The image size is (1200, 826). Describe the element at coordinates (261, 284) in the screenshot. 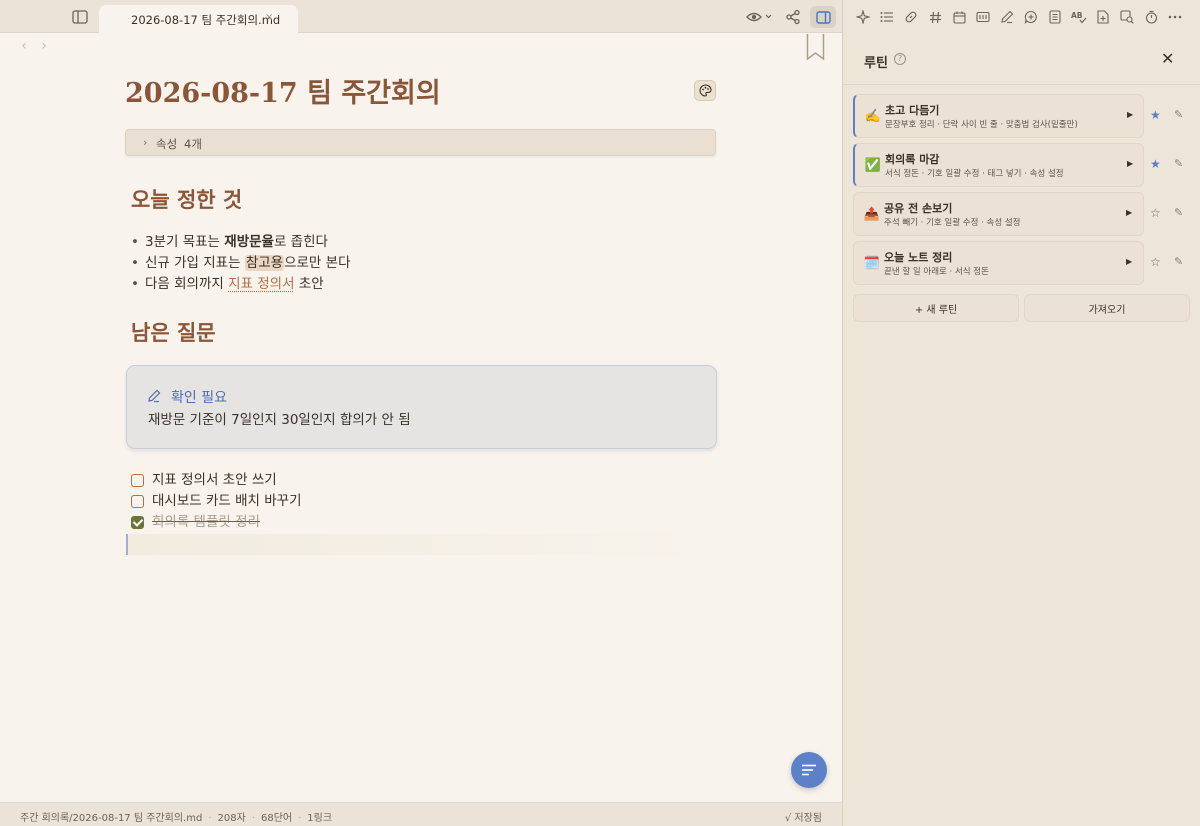

I see `internal-link: 지표 정의서` at that location.